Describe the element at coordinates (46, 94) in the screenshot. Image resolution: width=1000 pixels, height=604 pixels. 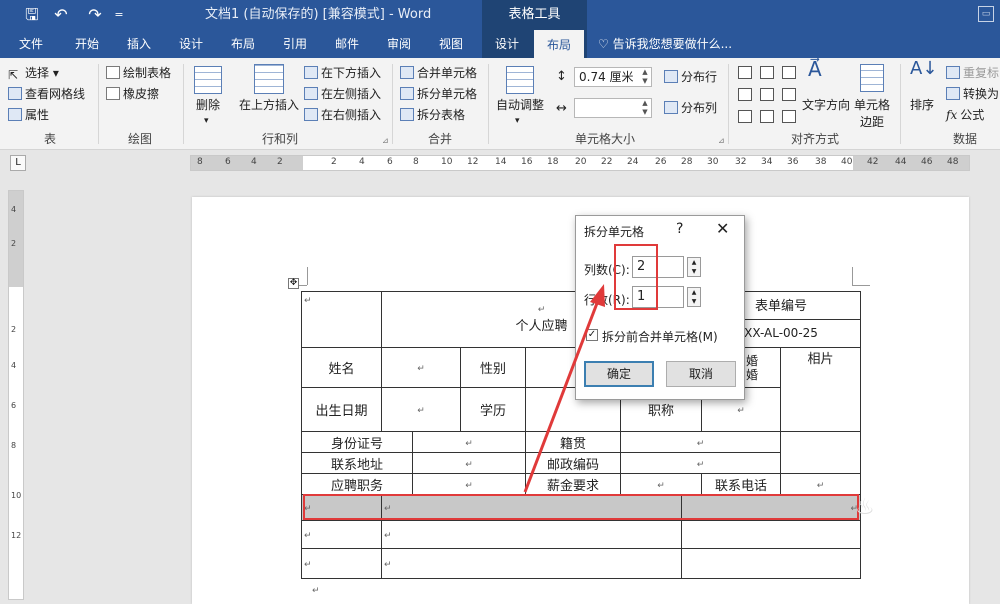
I see `view-gridlines-button: 查看网格线` at that location.